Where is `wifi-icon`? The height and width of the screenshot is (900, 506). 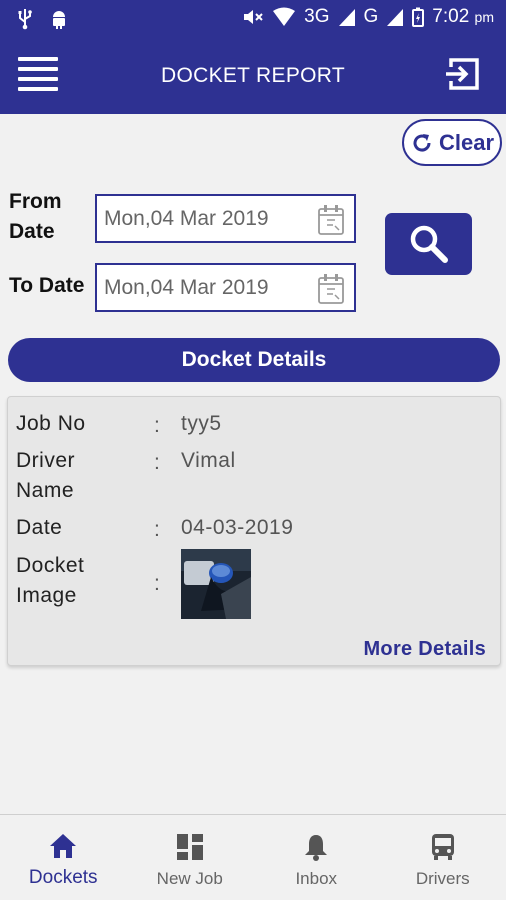 wifi-icon is located at coordinates (284, 16).